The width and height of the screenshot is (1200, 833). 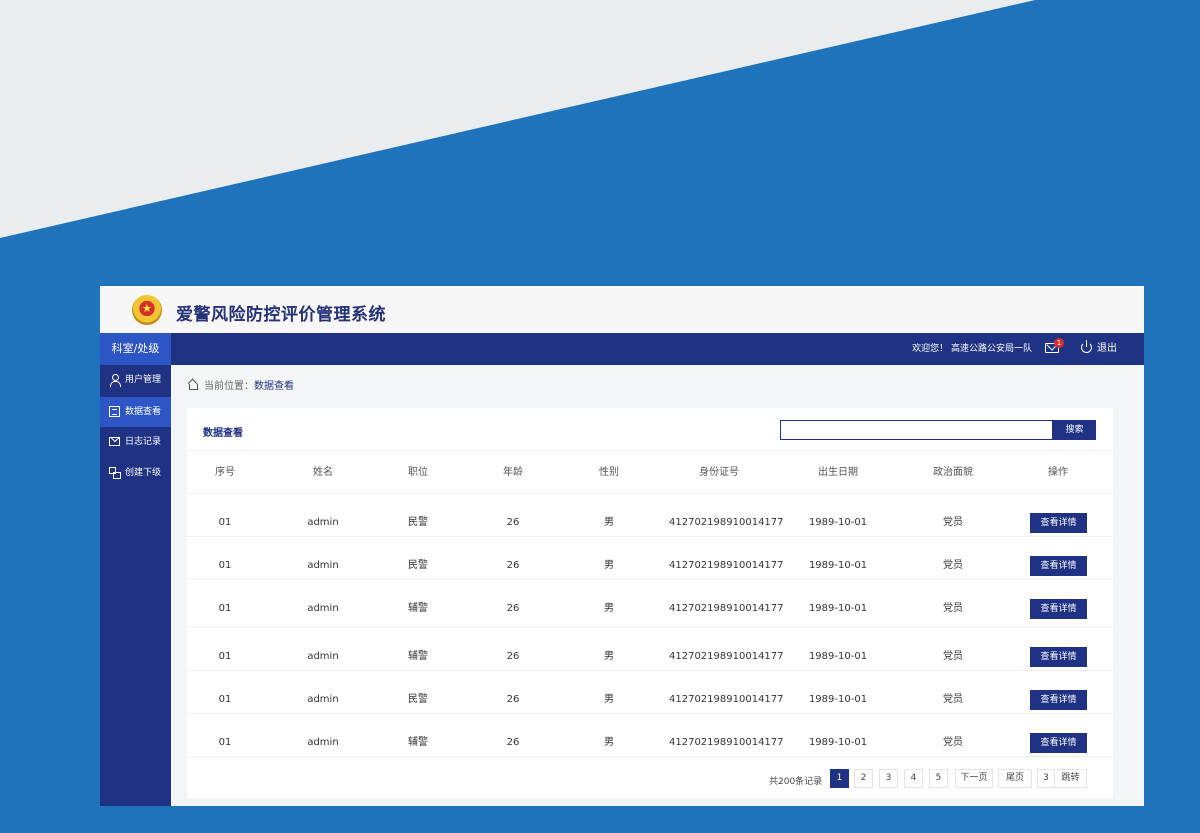 What do you see at coordinates (1058, 472) in the screenshot?
I see `header-action: 操作` at bounding box center [1058, 472].